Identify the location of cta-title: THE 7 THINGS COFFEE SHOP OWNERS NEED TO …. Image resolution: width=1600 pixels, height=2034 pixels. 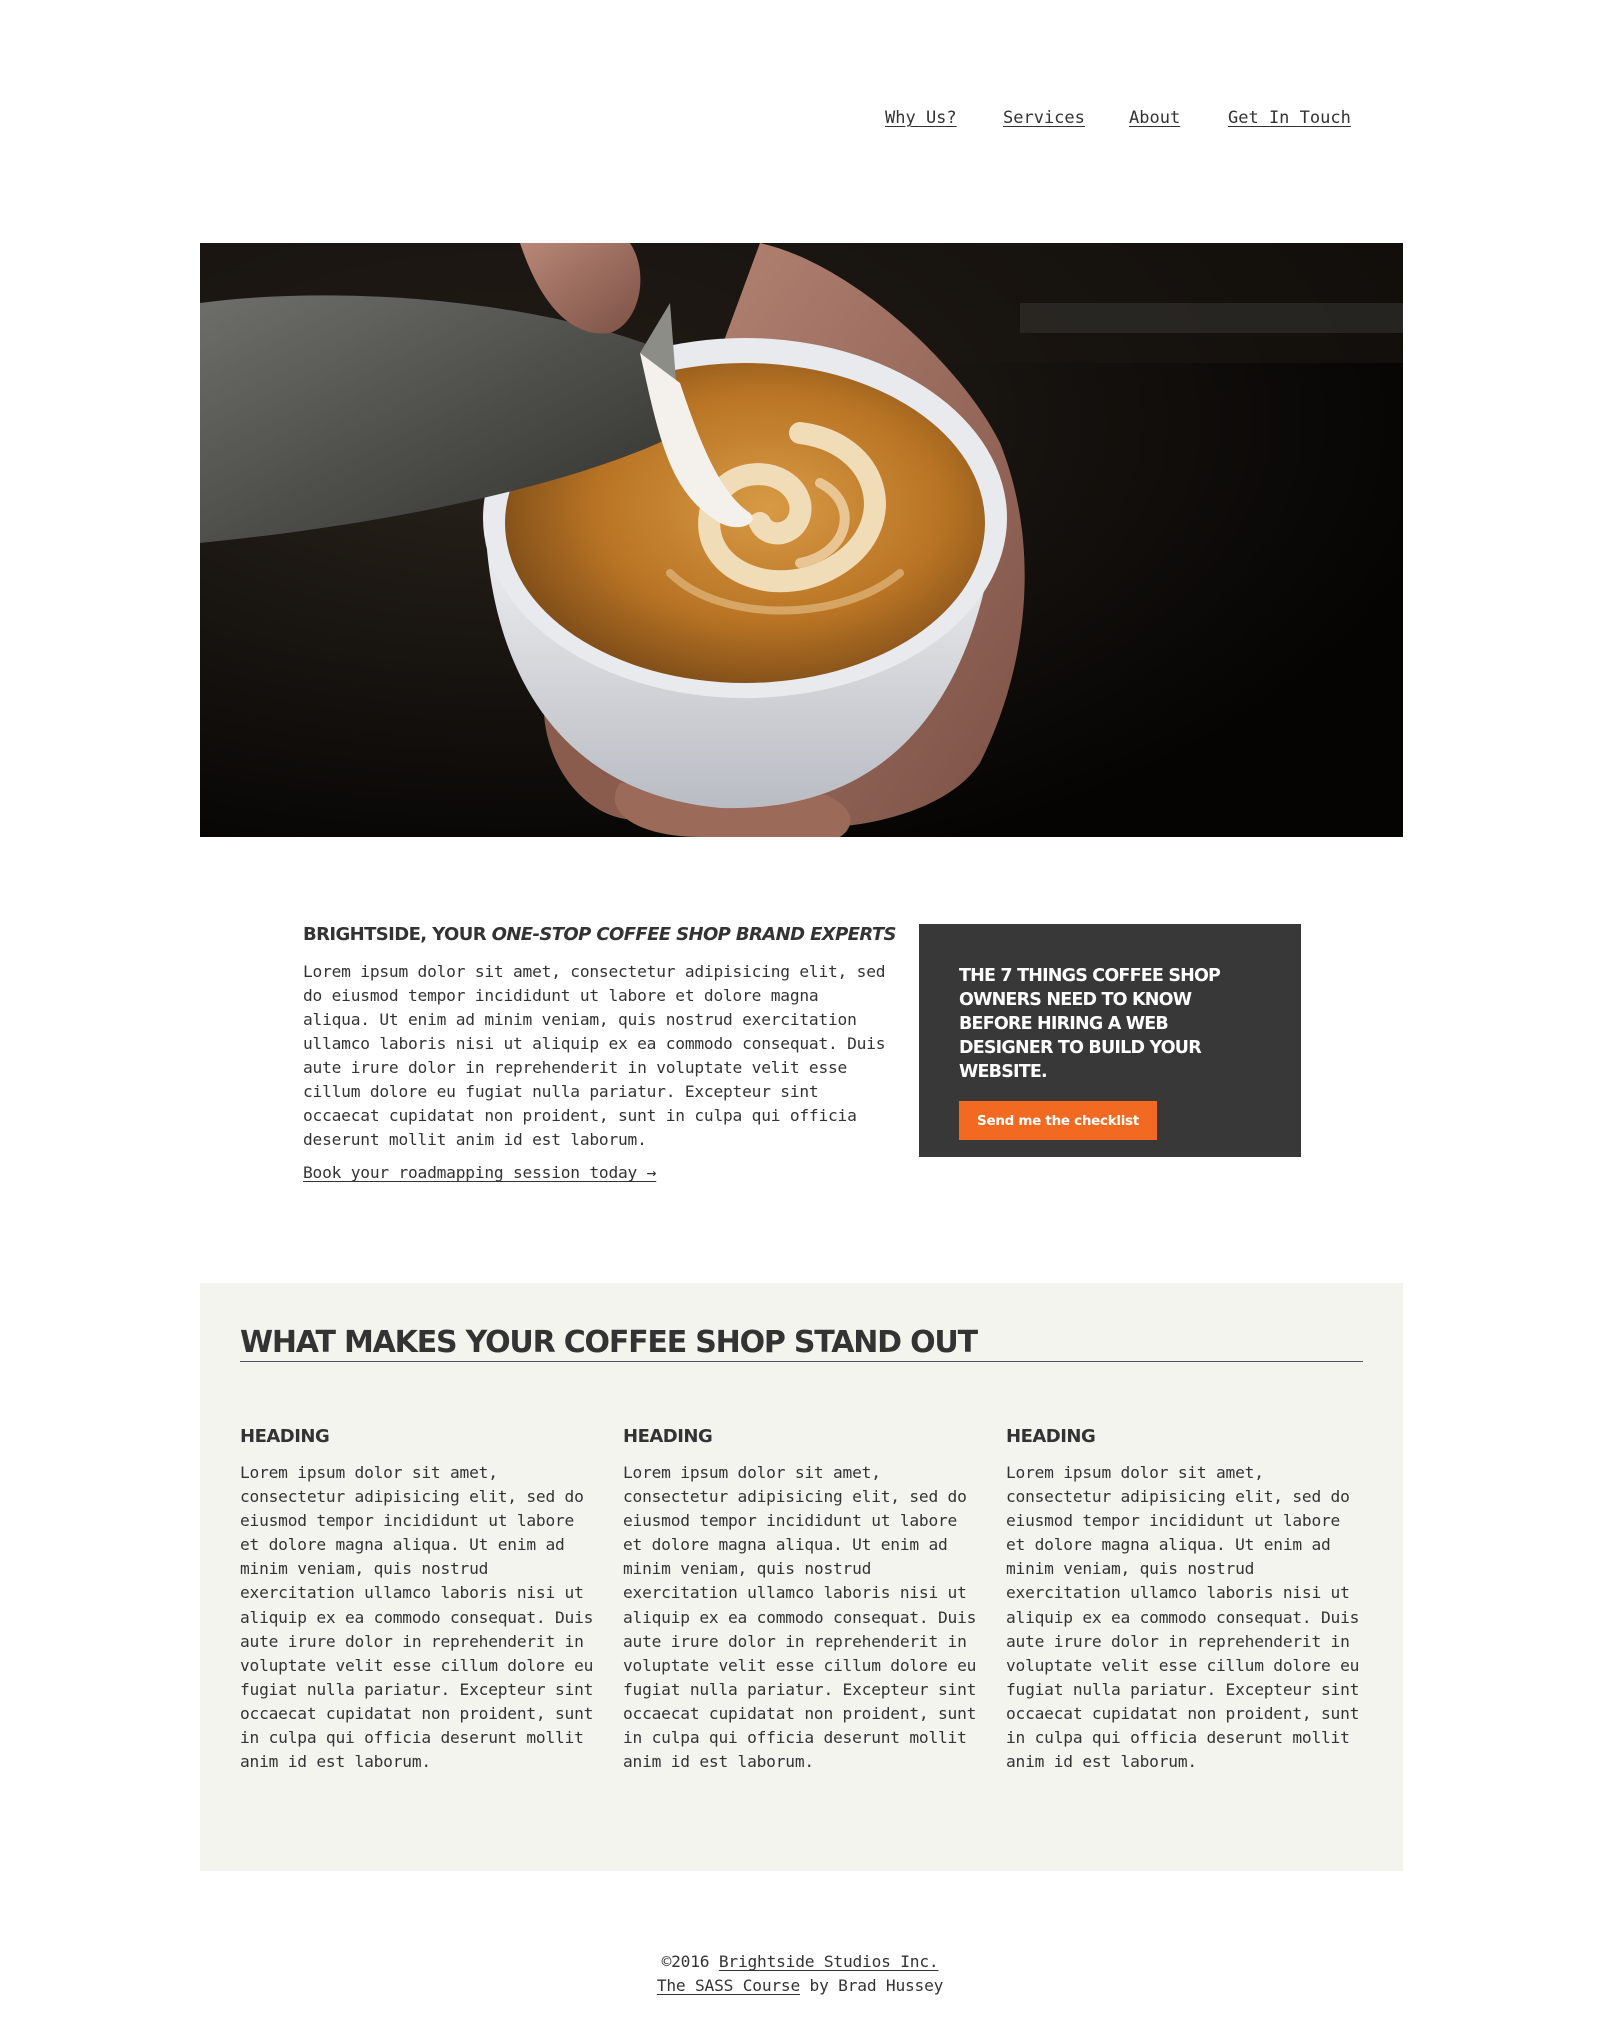
(1090, 1024).